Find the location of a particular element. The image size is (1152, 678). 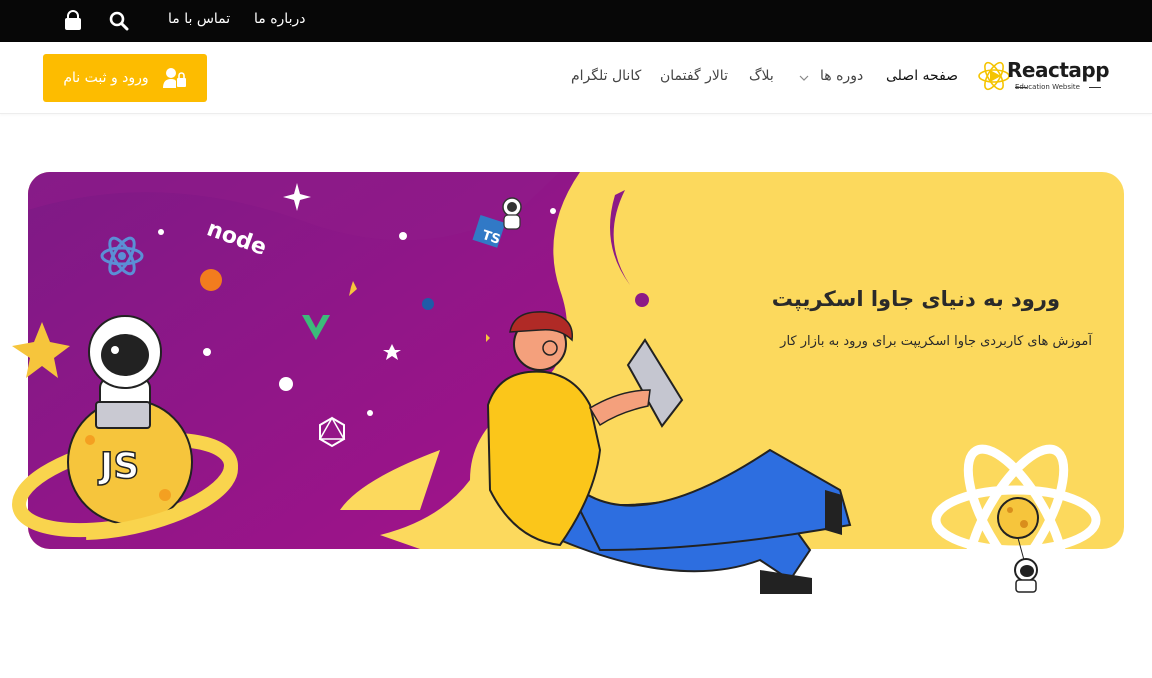

about-link: درباره ما is located at coordinates (279, 19).